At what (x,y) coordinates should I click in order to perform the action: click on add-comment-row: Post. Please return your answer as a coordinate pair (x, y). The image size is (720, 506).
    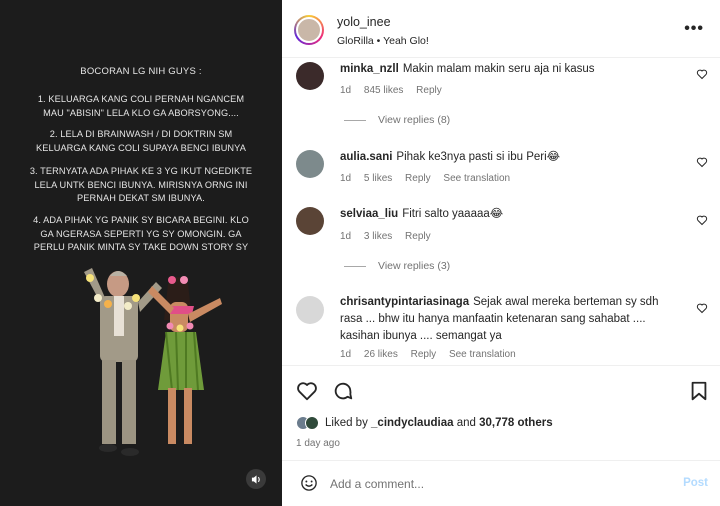
    Looking at the image, I should click on (501, 483).